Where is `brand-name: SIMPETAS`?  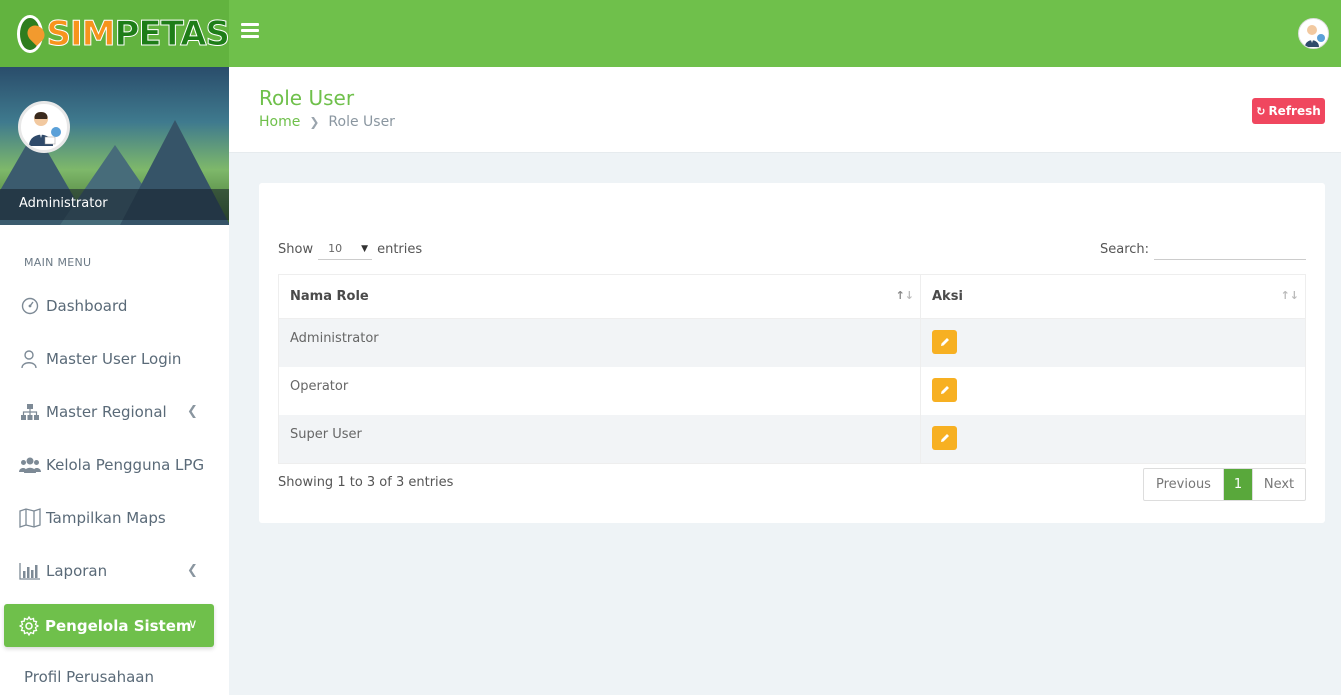 brand-name: SIMPETAS is located at coordinates (138, 33).